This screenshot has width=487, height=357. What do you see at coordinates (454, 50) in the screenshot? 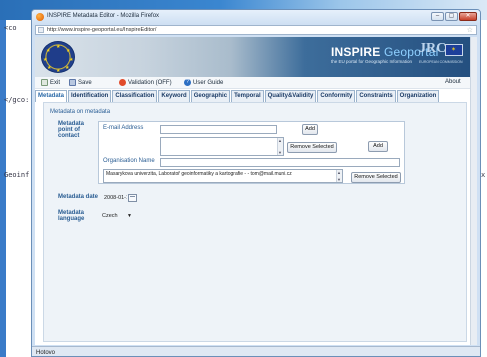
I see `eu-flag-icon: ✶` at bounding box center [454, 50].